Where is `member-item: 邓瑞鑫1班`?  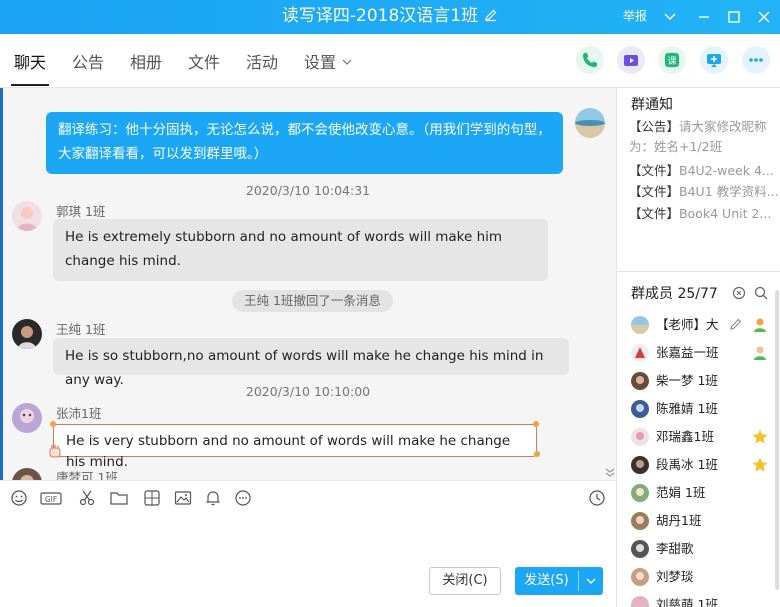 member-item: 邓瑞鑫1班 is located at coordinates (705, 438).